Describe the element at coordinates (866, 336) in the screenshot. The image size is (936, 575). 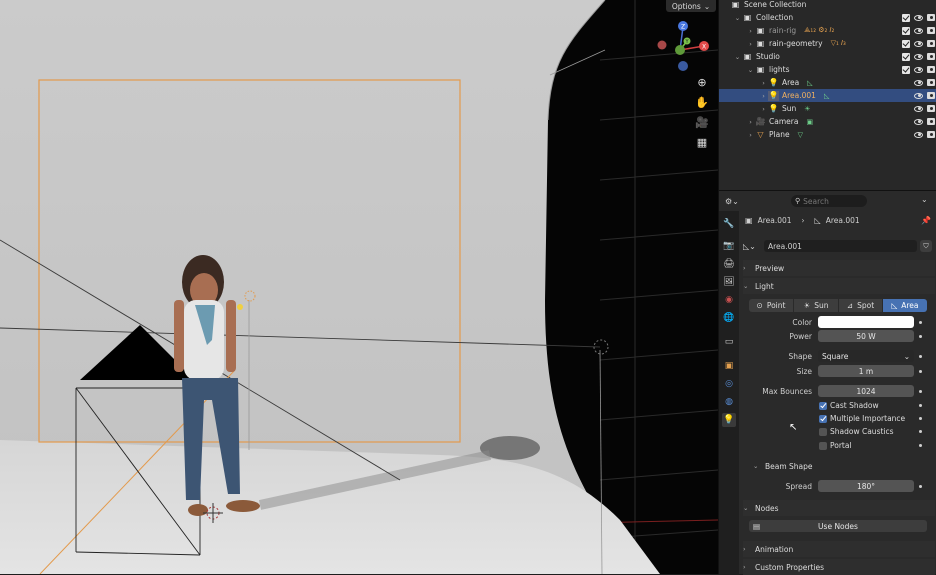
I see `power-field: 50 W` at that location.